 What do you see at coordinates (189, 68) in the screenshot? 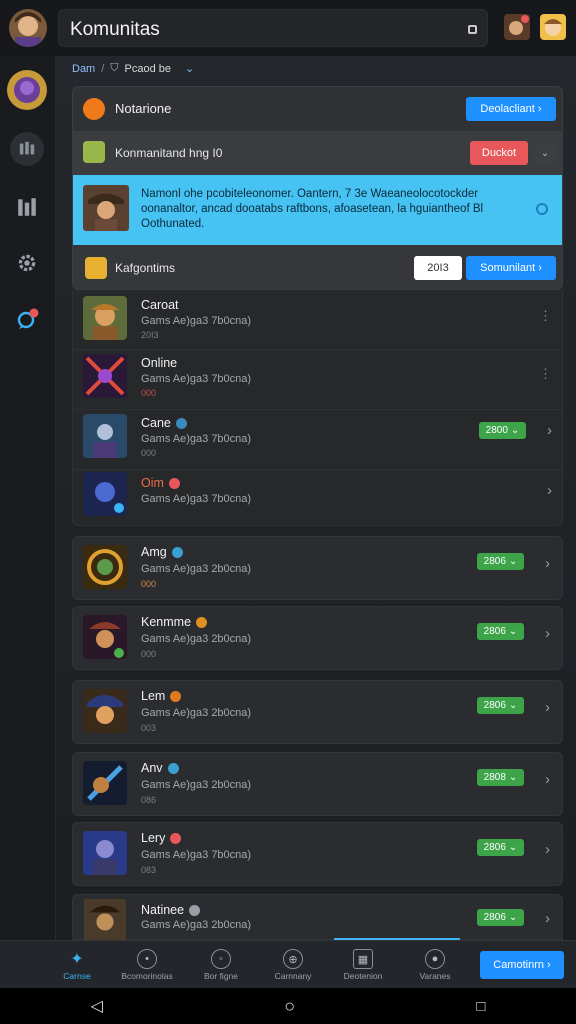
I see `chevron-down-icon: ⌄` at bounding box center [189, 68].